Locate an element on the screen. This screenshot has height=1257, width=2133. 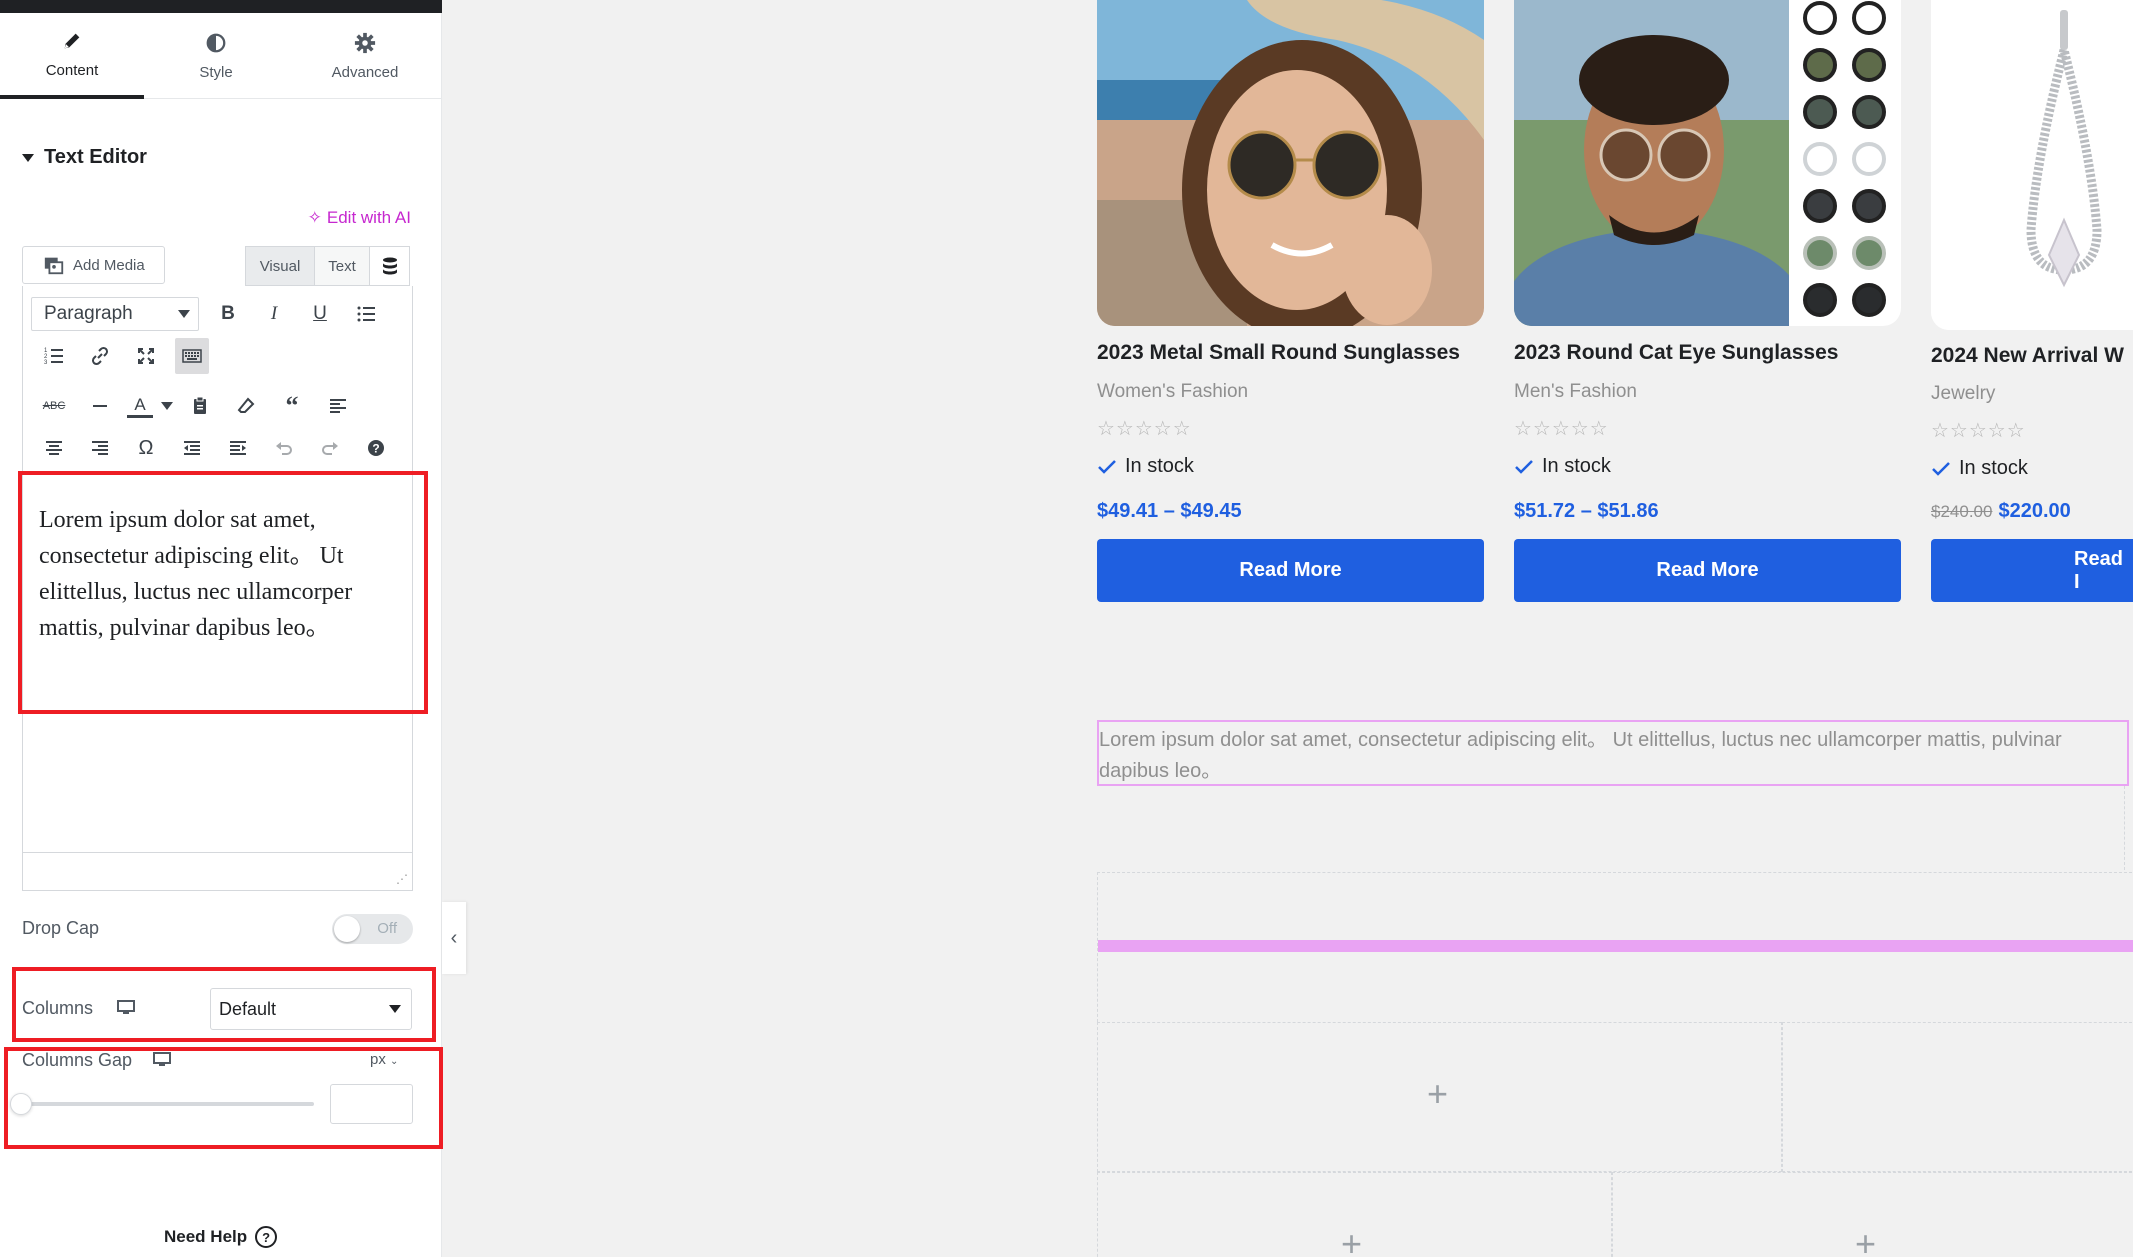
read-more-button-2: Read More is located at coordinates (1707, 570).